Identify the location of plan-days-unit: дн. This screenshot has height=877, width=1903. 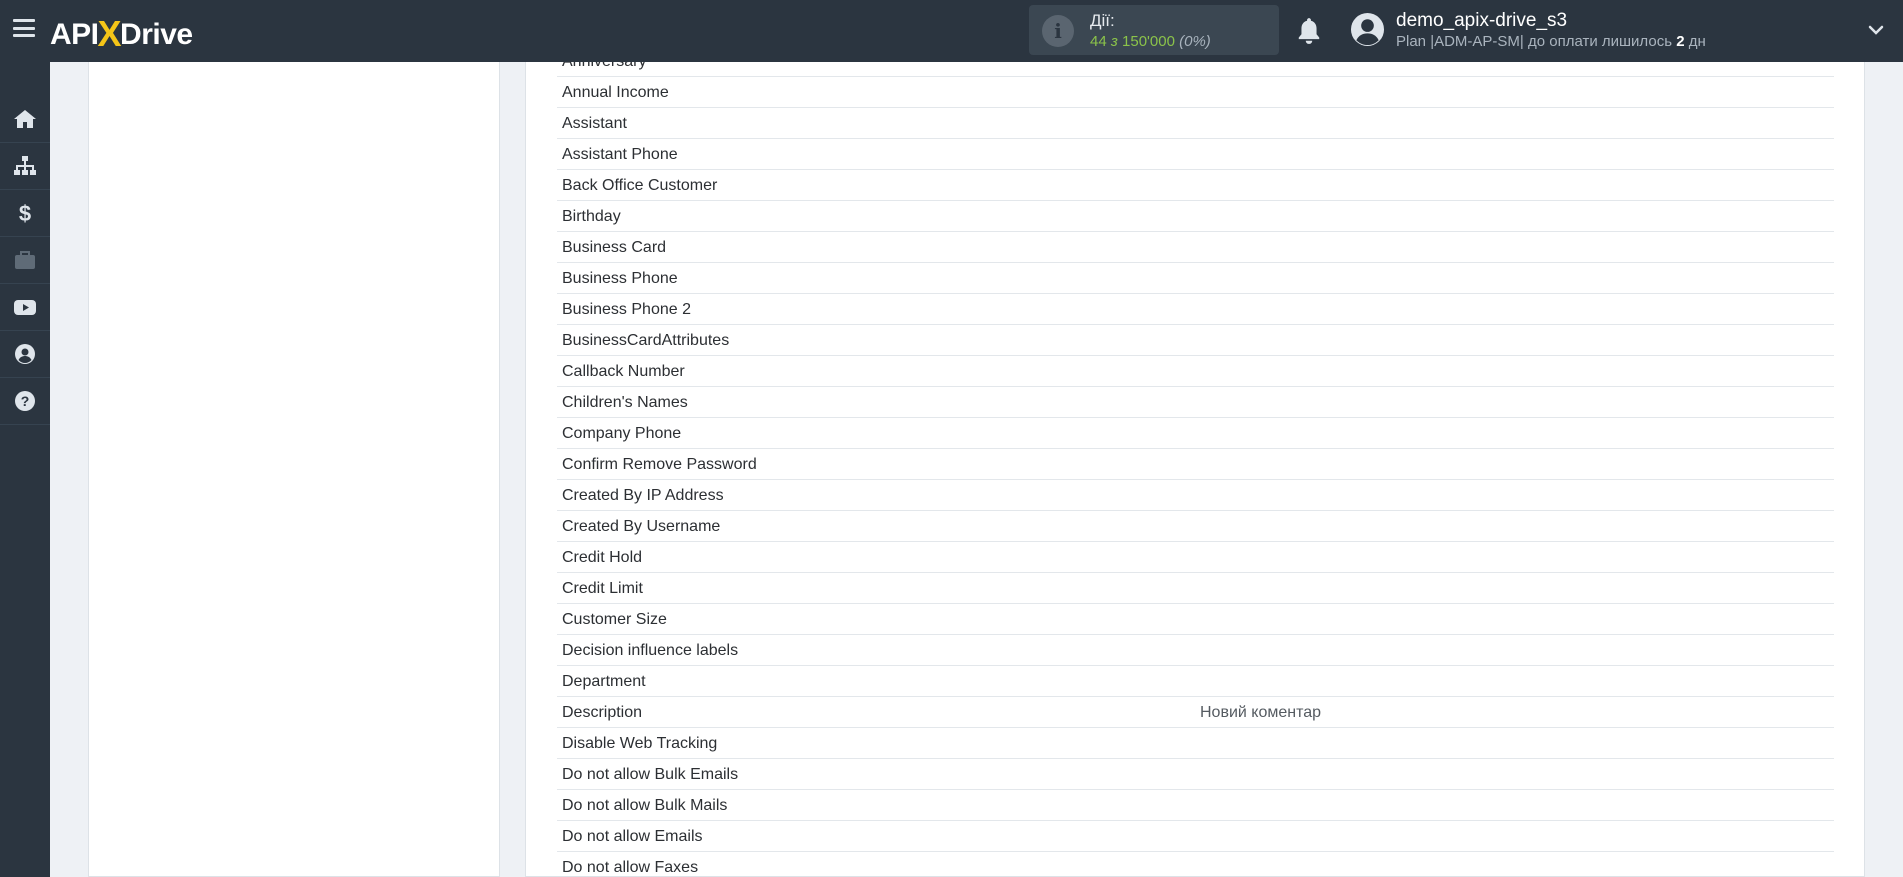
(1697, 41).